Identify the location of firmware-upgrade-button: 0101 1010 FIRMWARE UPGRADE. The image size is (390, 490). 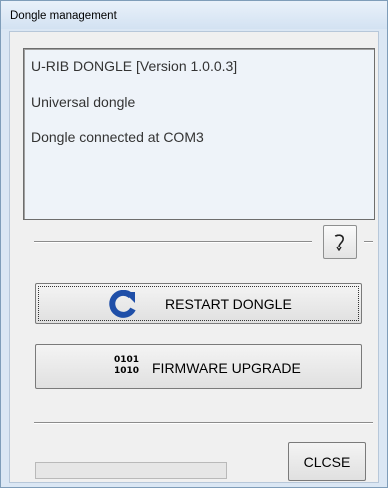
(198, 366).